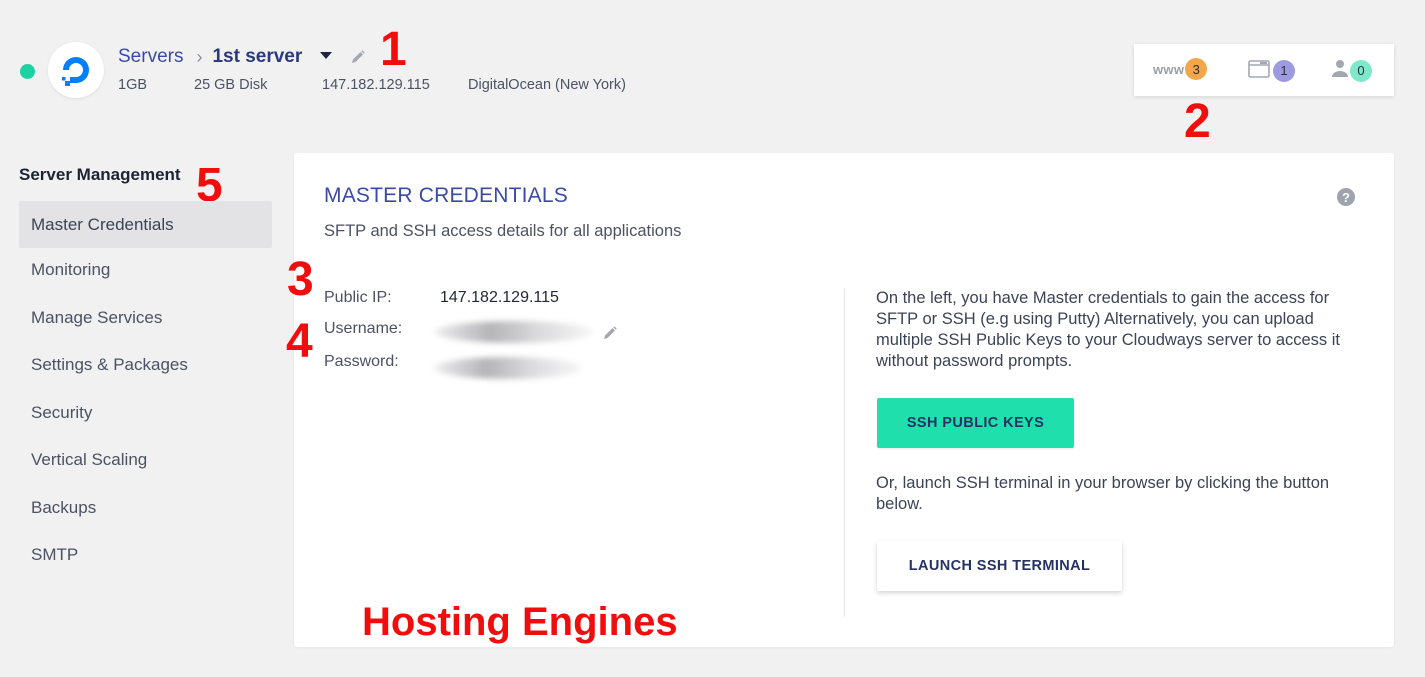 The width and height of the screenshot is (1425, 677). What do you see at coordinates (547, 85) in the screenshot?
I see `server-provider: DigitalOcean (New York)` at bounding box center [547, 85].